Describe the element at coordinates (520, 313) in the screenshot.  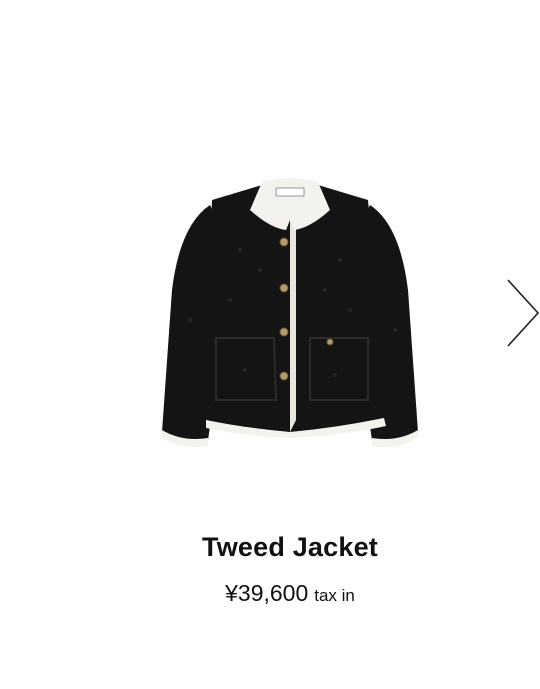
I see `chevron-right-icon` at that location.